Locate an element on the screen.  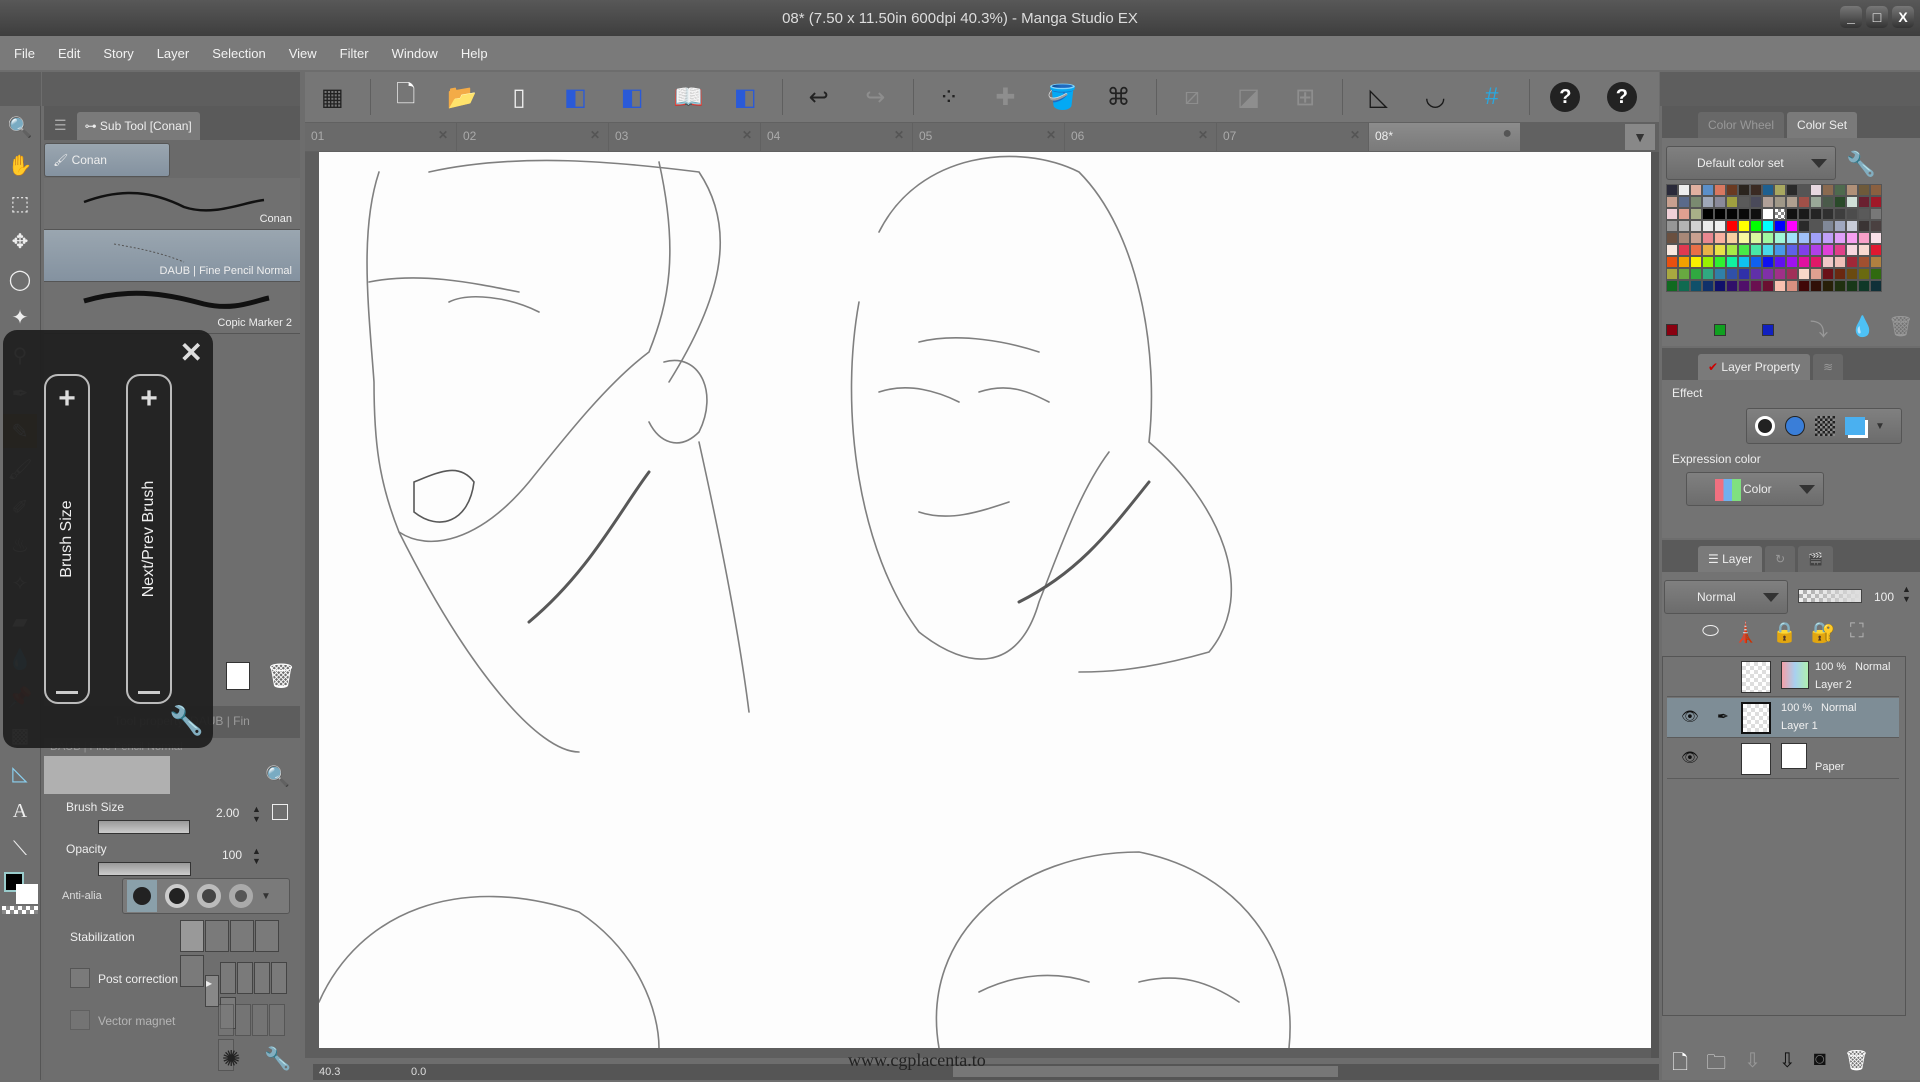
brush-item-selected: DAUB | Fine Pencil Normal is located at coordinates (172, 256).